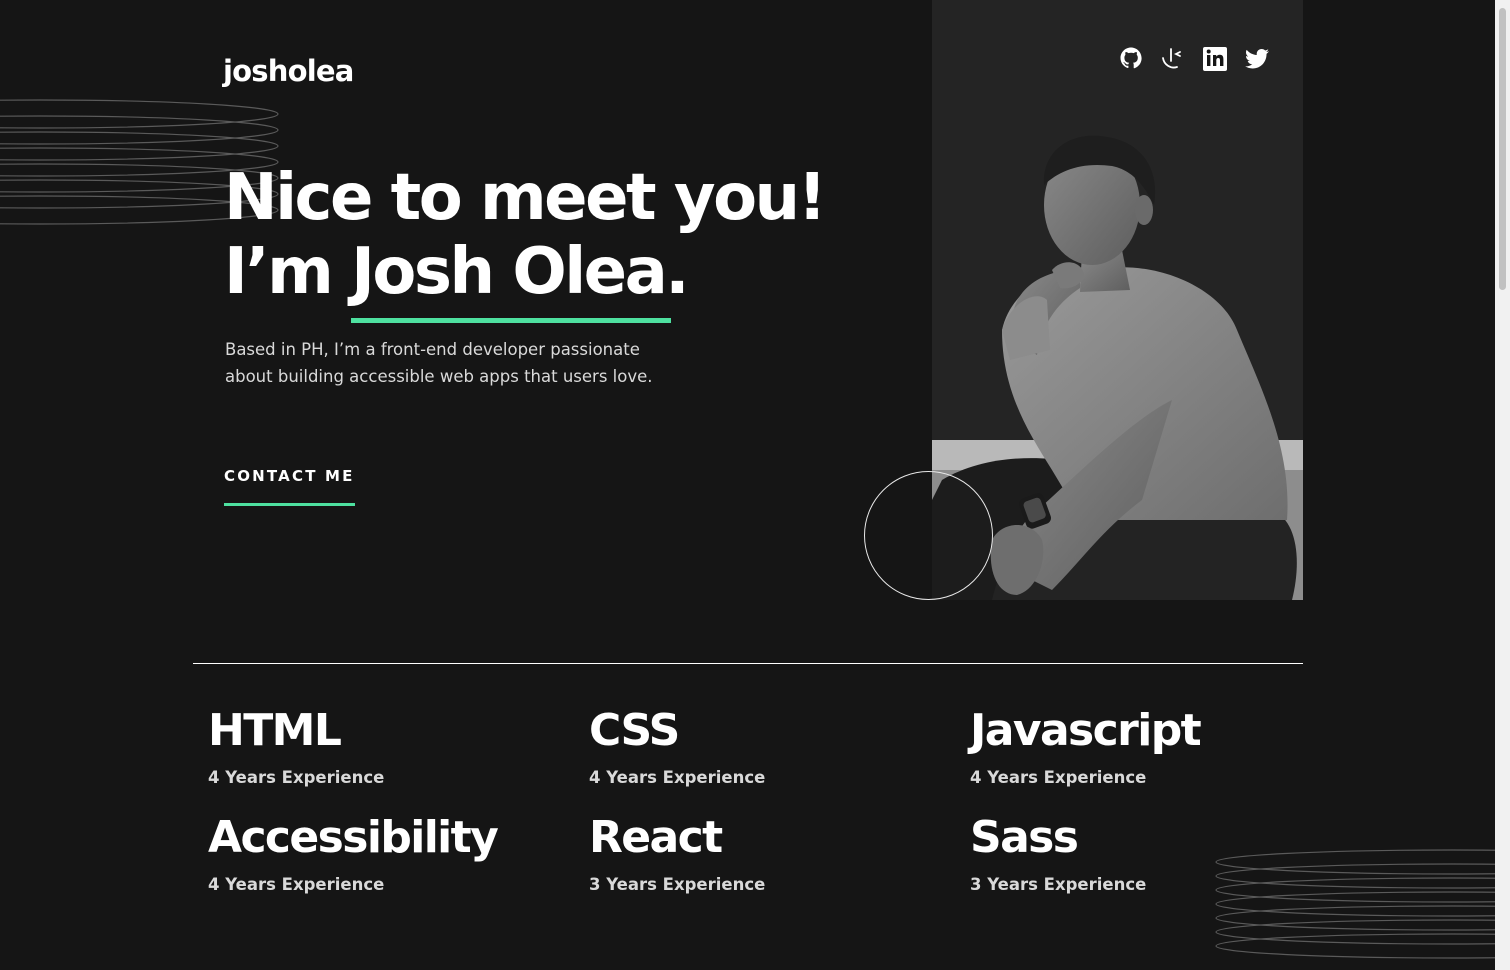 Image resolution: width=1510 pixels, height=970 pixels. What do you see at coordinates (353, 837) in the screenshot?
I see `skill-name: Accessibility` at bounding box center [353, 837].